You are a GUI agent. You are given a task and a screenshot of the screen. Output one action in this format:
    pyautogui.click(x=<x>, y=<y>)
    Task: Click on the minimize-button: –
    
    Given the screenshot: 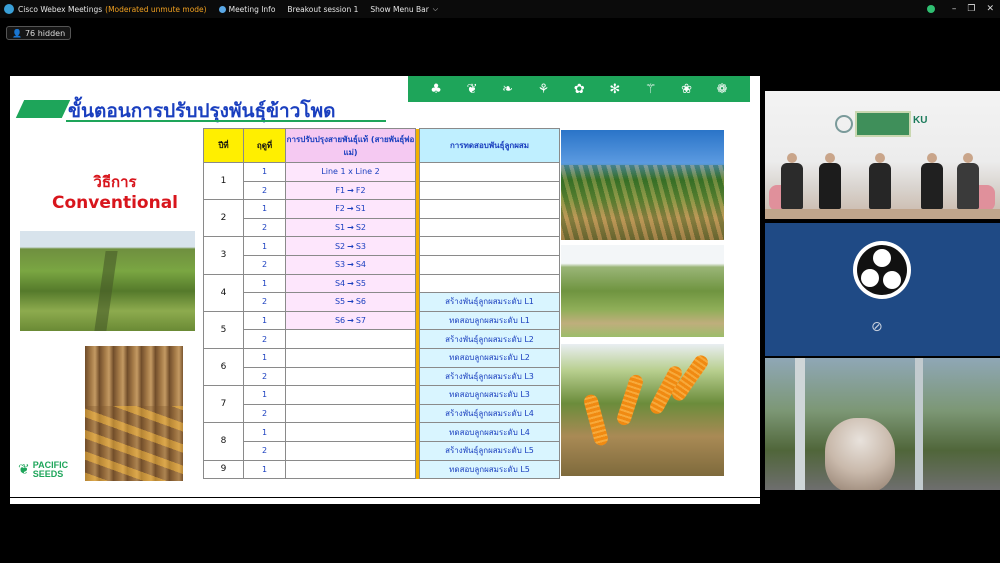 What is the action you would take?
    pyautogui.click(x=954, y=9)
    